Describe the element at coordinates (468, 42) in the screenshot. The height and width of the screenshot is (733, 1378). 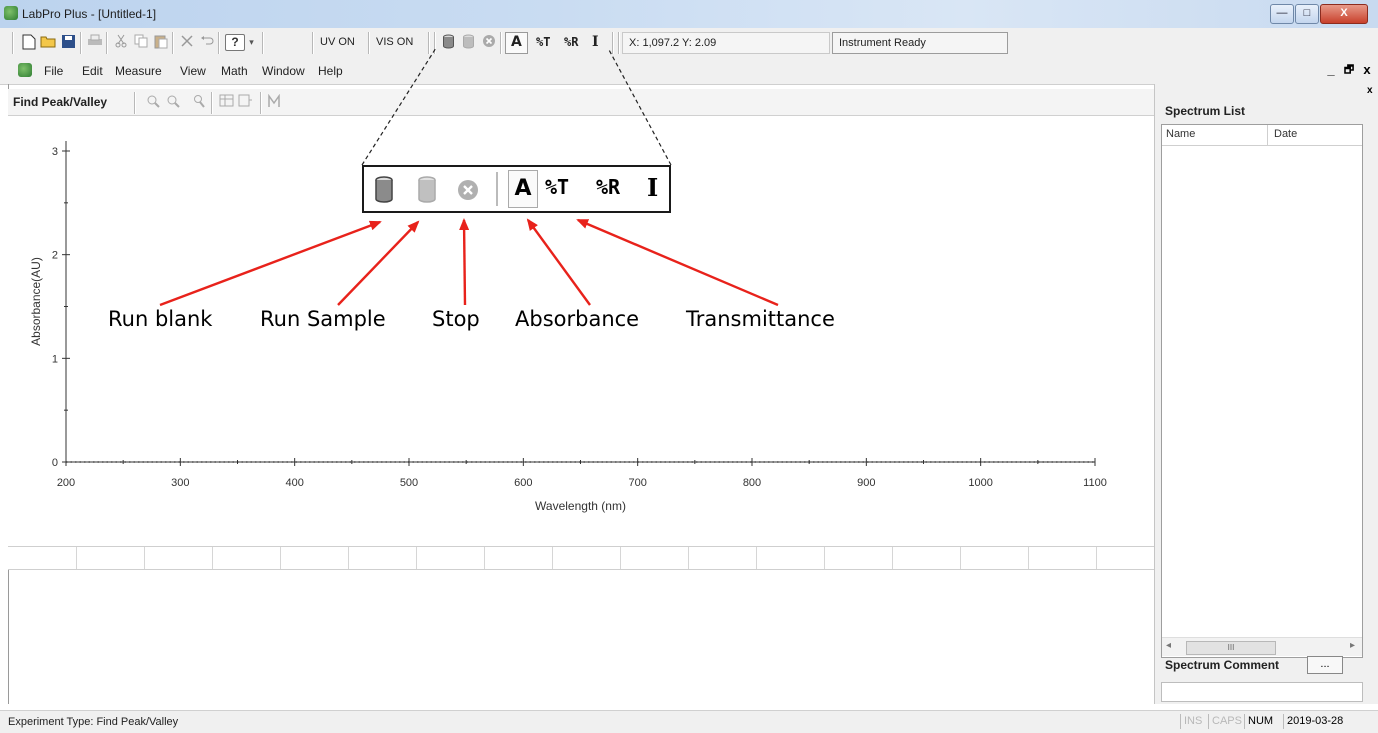
I see `run-sample-icon` at that location.